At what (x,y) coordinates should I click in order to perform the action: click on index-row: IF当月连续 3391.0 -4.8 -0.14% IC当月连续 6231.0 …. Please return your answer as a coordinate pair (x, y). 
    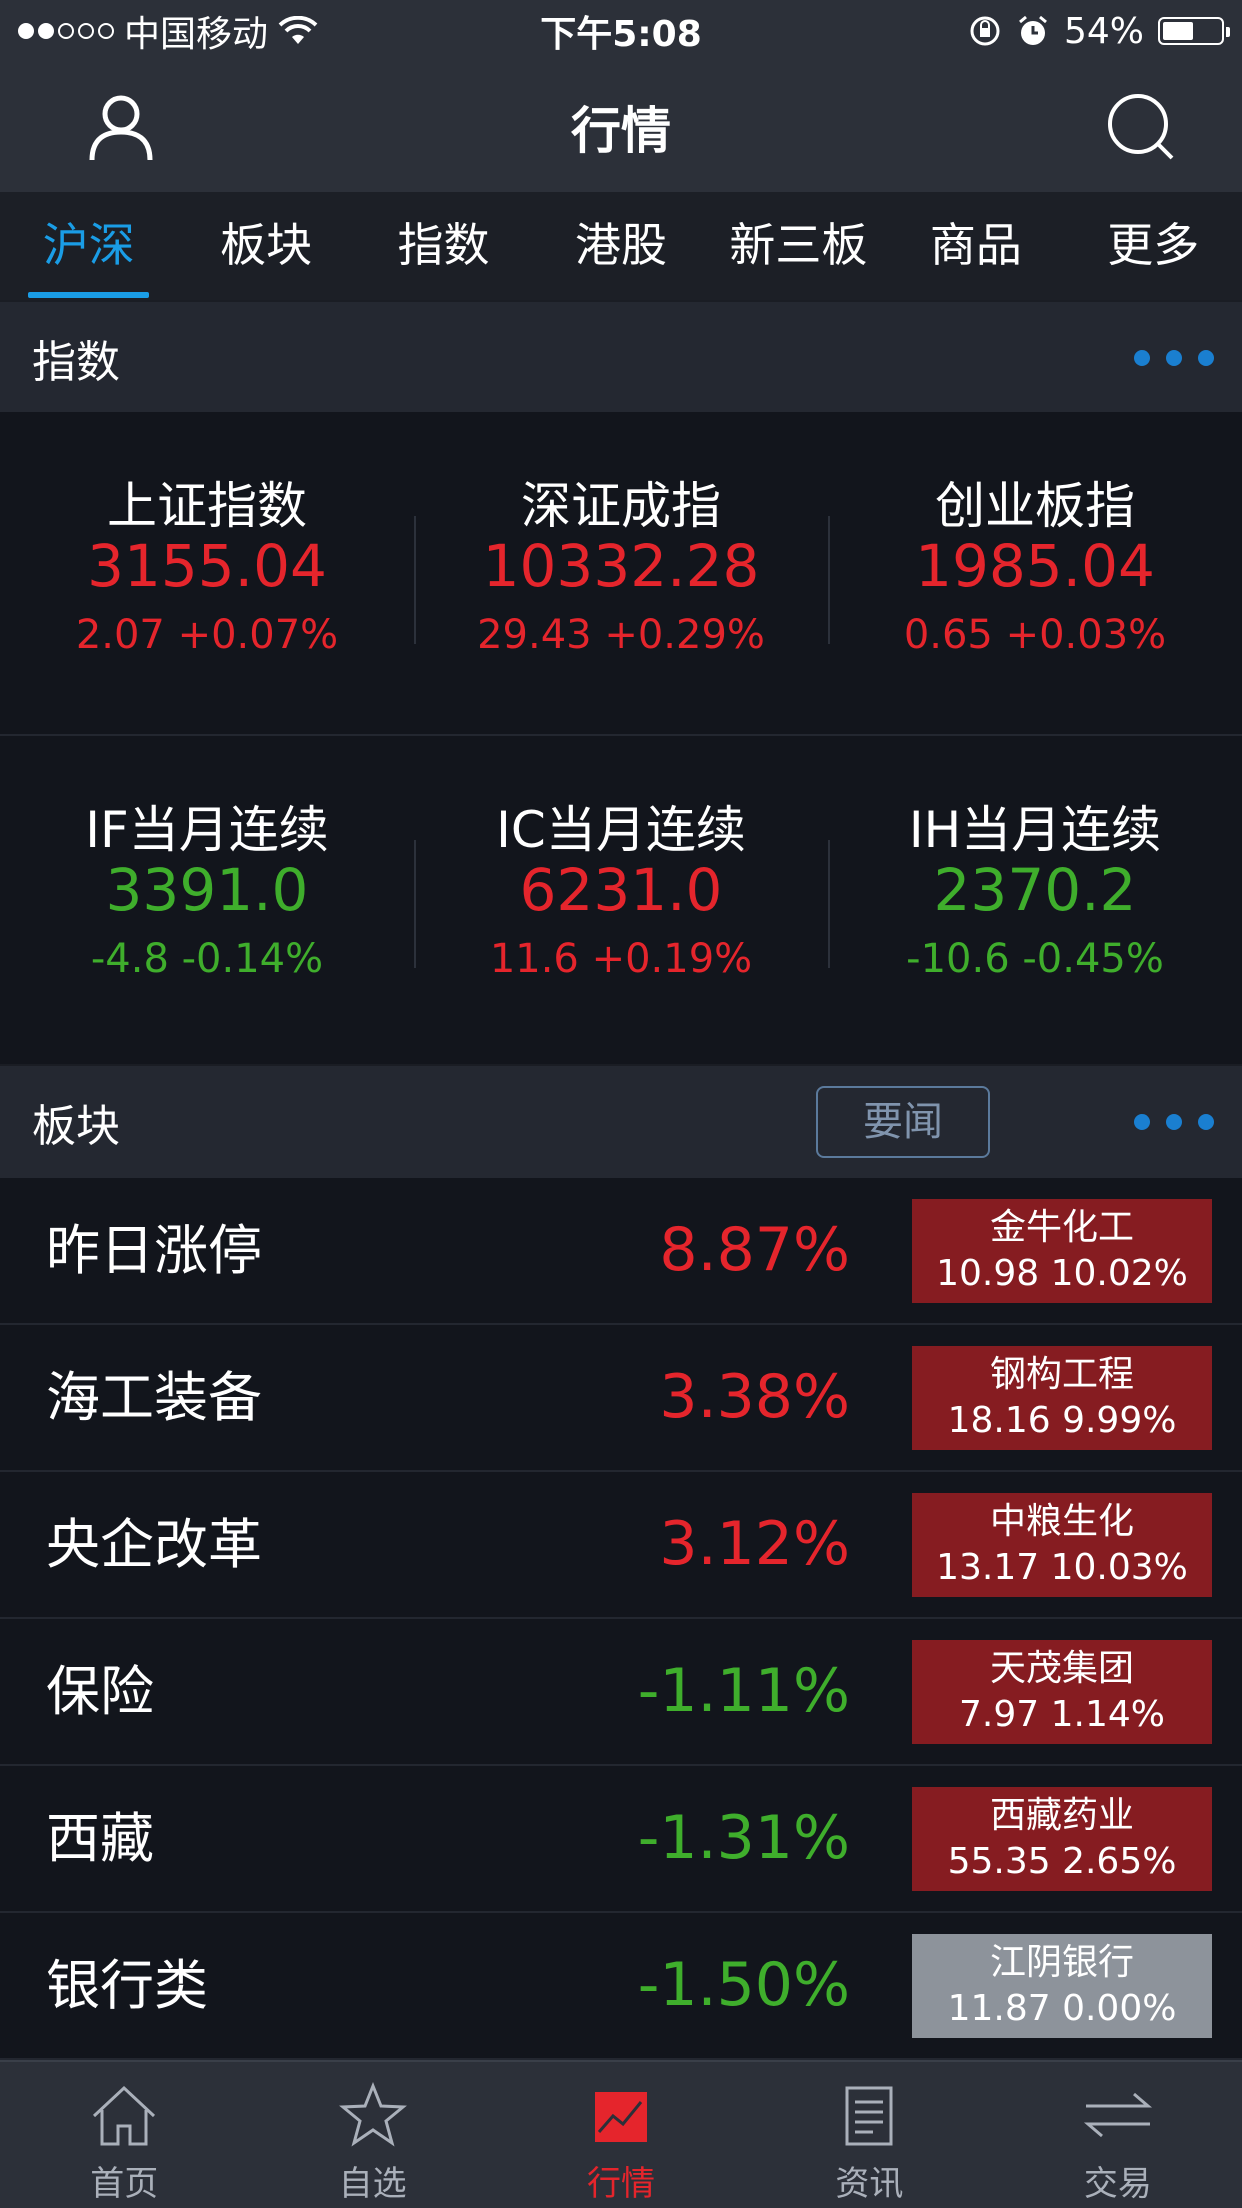
    Looking at the image, I should click on (621, 896).